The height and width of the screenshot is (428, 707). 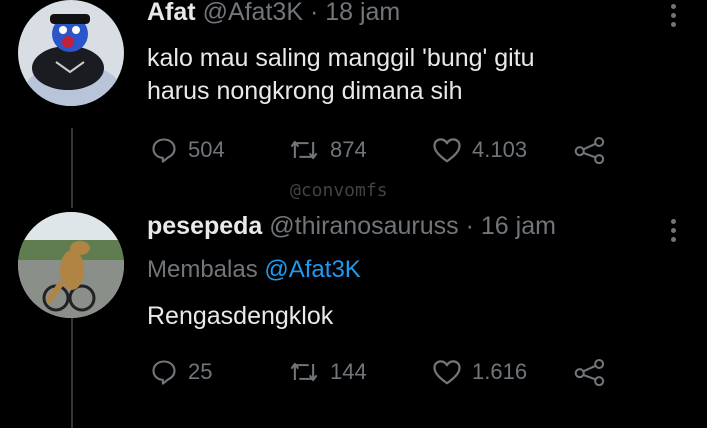 I want to click on tweet-text: Rengasdengklok, so click(x=240, y=316).